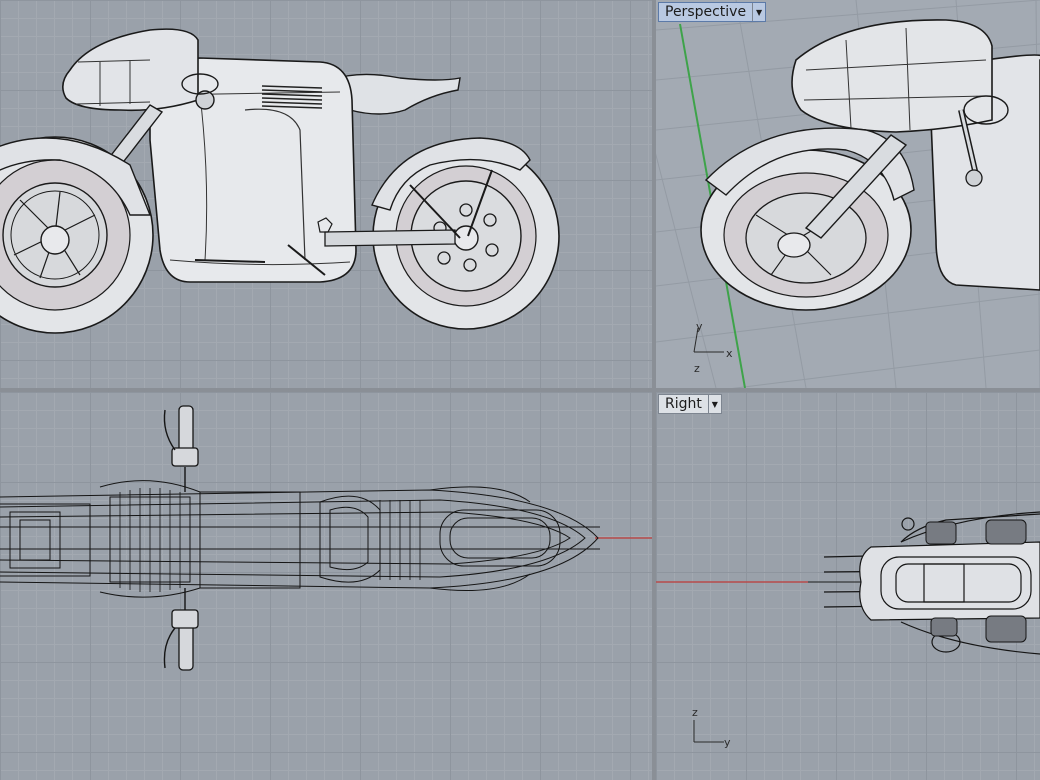 The height and width of the screenshot is (780, 1040). Describe the element at coordinates (729, 353) in the screenshot. I see `axis-x-label: x` at that location.